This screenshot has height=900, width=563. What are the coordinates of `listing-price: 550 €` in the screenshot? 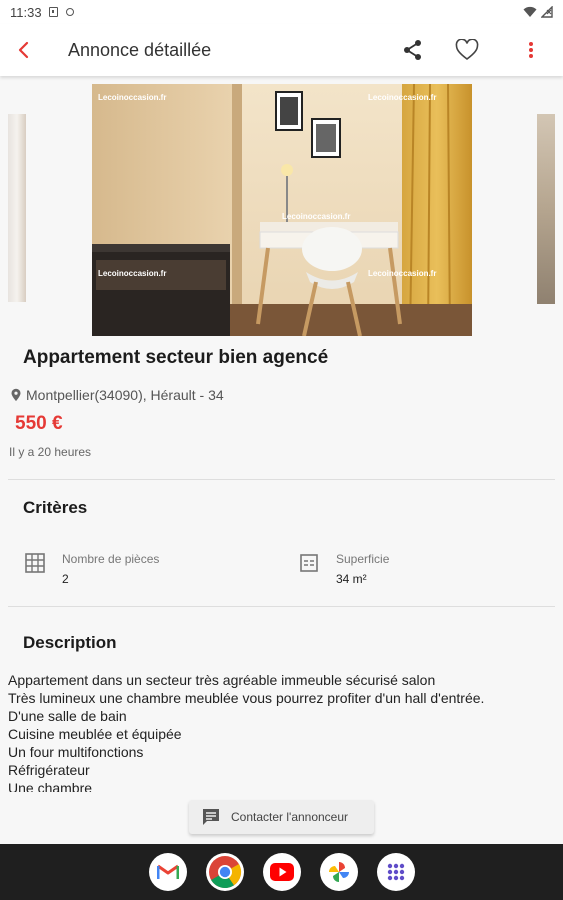 It's located at (39, 423).